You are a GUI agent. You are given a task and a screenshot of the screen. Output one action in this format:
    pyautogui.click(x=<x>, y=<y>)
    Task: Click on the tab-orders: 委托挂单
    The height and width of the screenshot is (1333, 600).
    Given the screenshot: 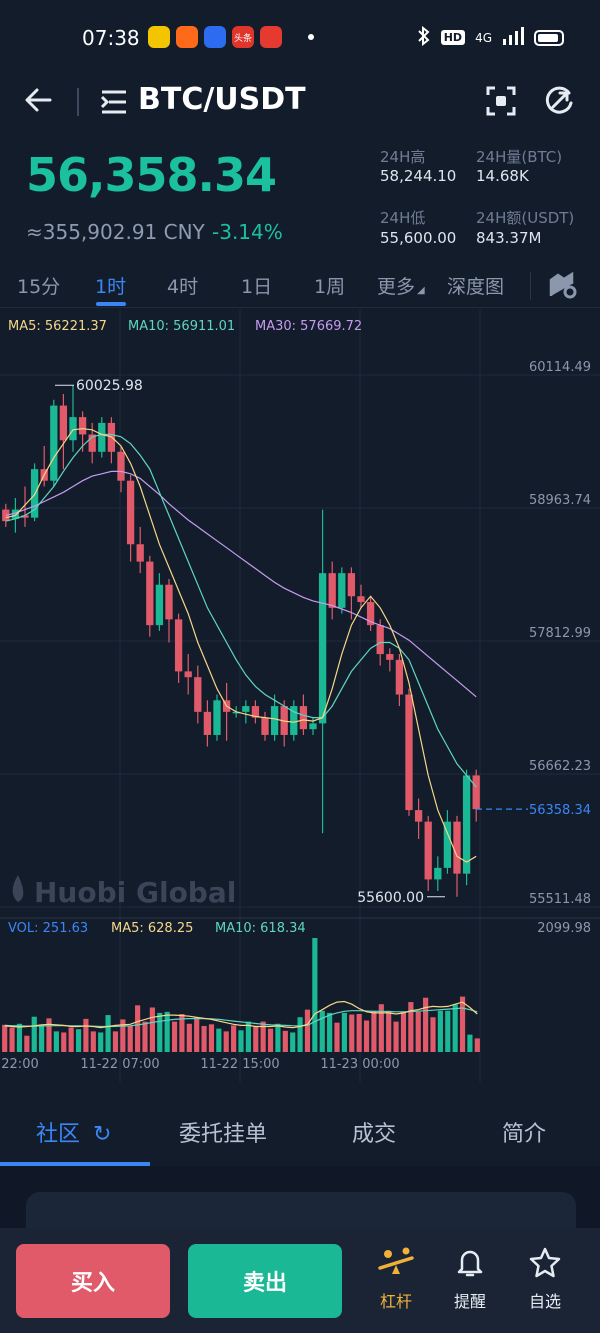 What is the action you would take?
    pyautogui.click(x=223, y=1132)
    